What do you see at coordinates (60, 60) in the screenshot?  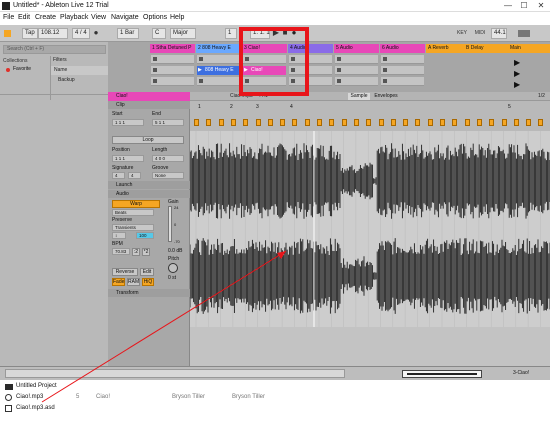 I see `filters-toggle: Filters` at bounding box center [60, 60].